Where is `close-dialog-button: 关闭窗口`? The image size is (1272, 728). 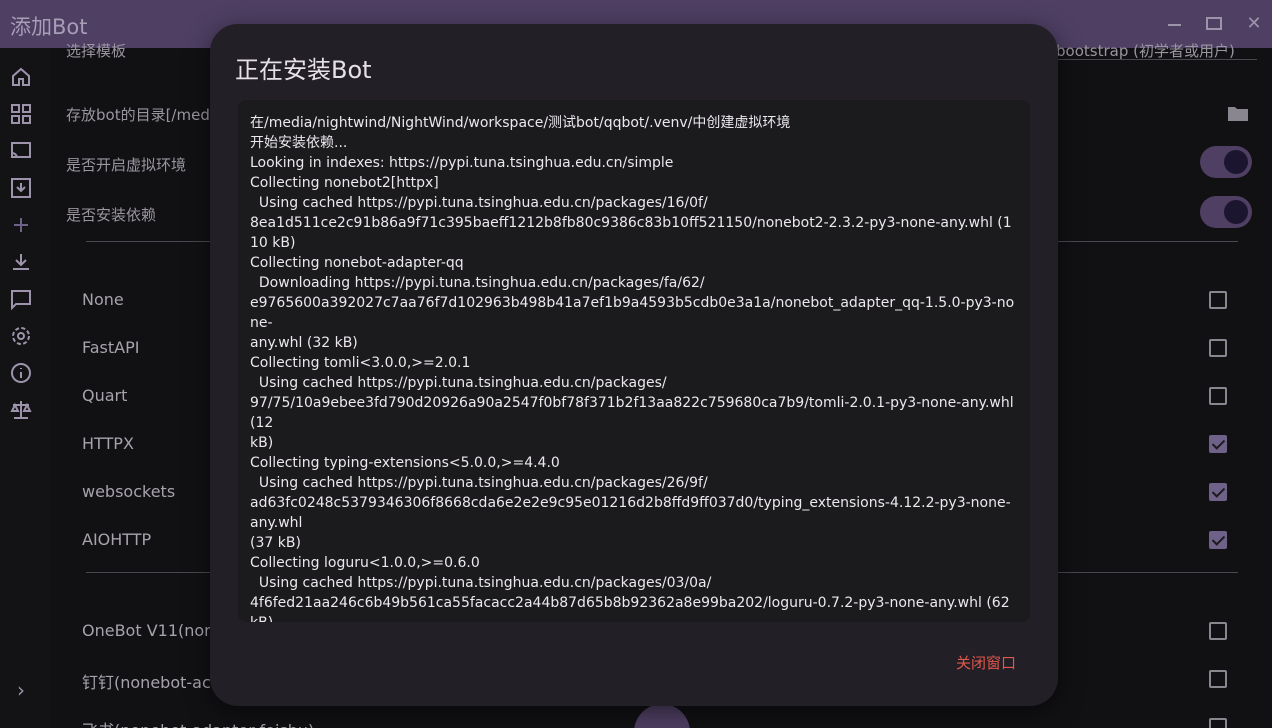 close-dialog-button: 关闭窗口 is located at coordinates (986, 662).